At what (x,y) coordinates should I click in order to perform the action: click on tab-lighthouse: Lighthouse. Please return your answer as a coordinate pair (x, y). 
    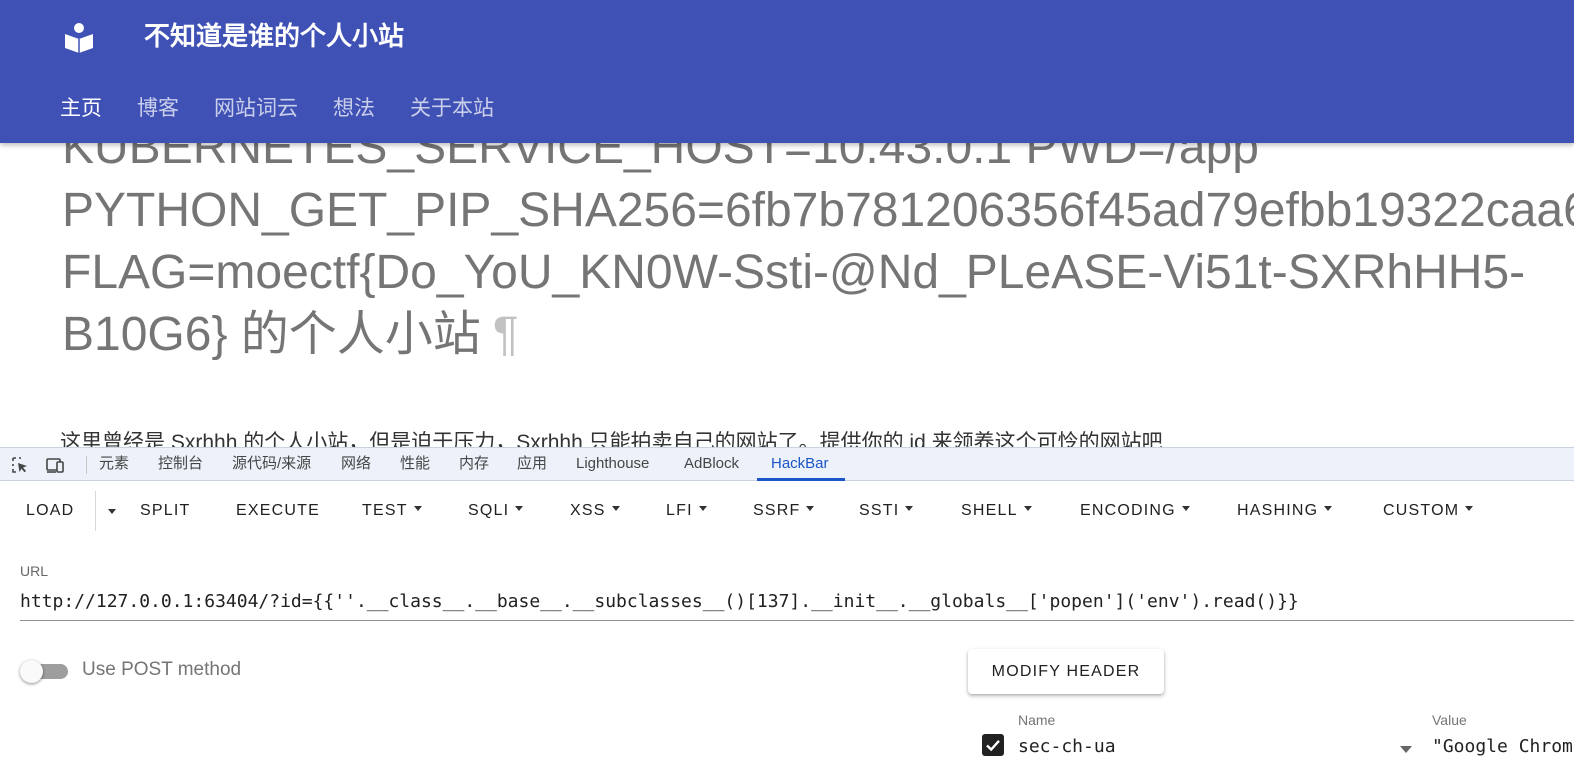
    Looking at the image, I should click on (612, 464).